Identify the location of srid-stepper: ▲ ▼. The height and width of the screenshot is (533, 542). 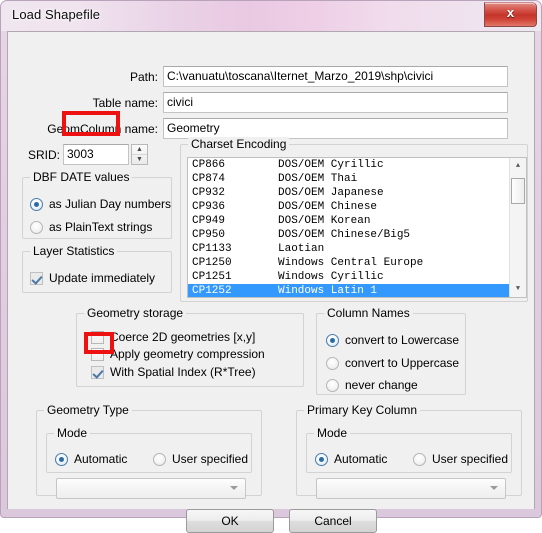
(139, 154).